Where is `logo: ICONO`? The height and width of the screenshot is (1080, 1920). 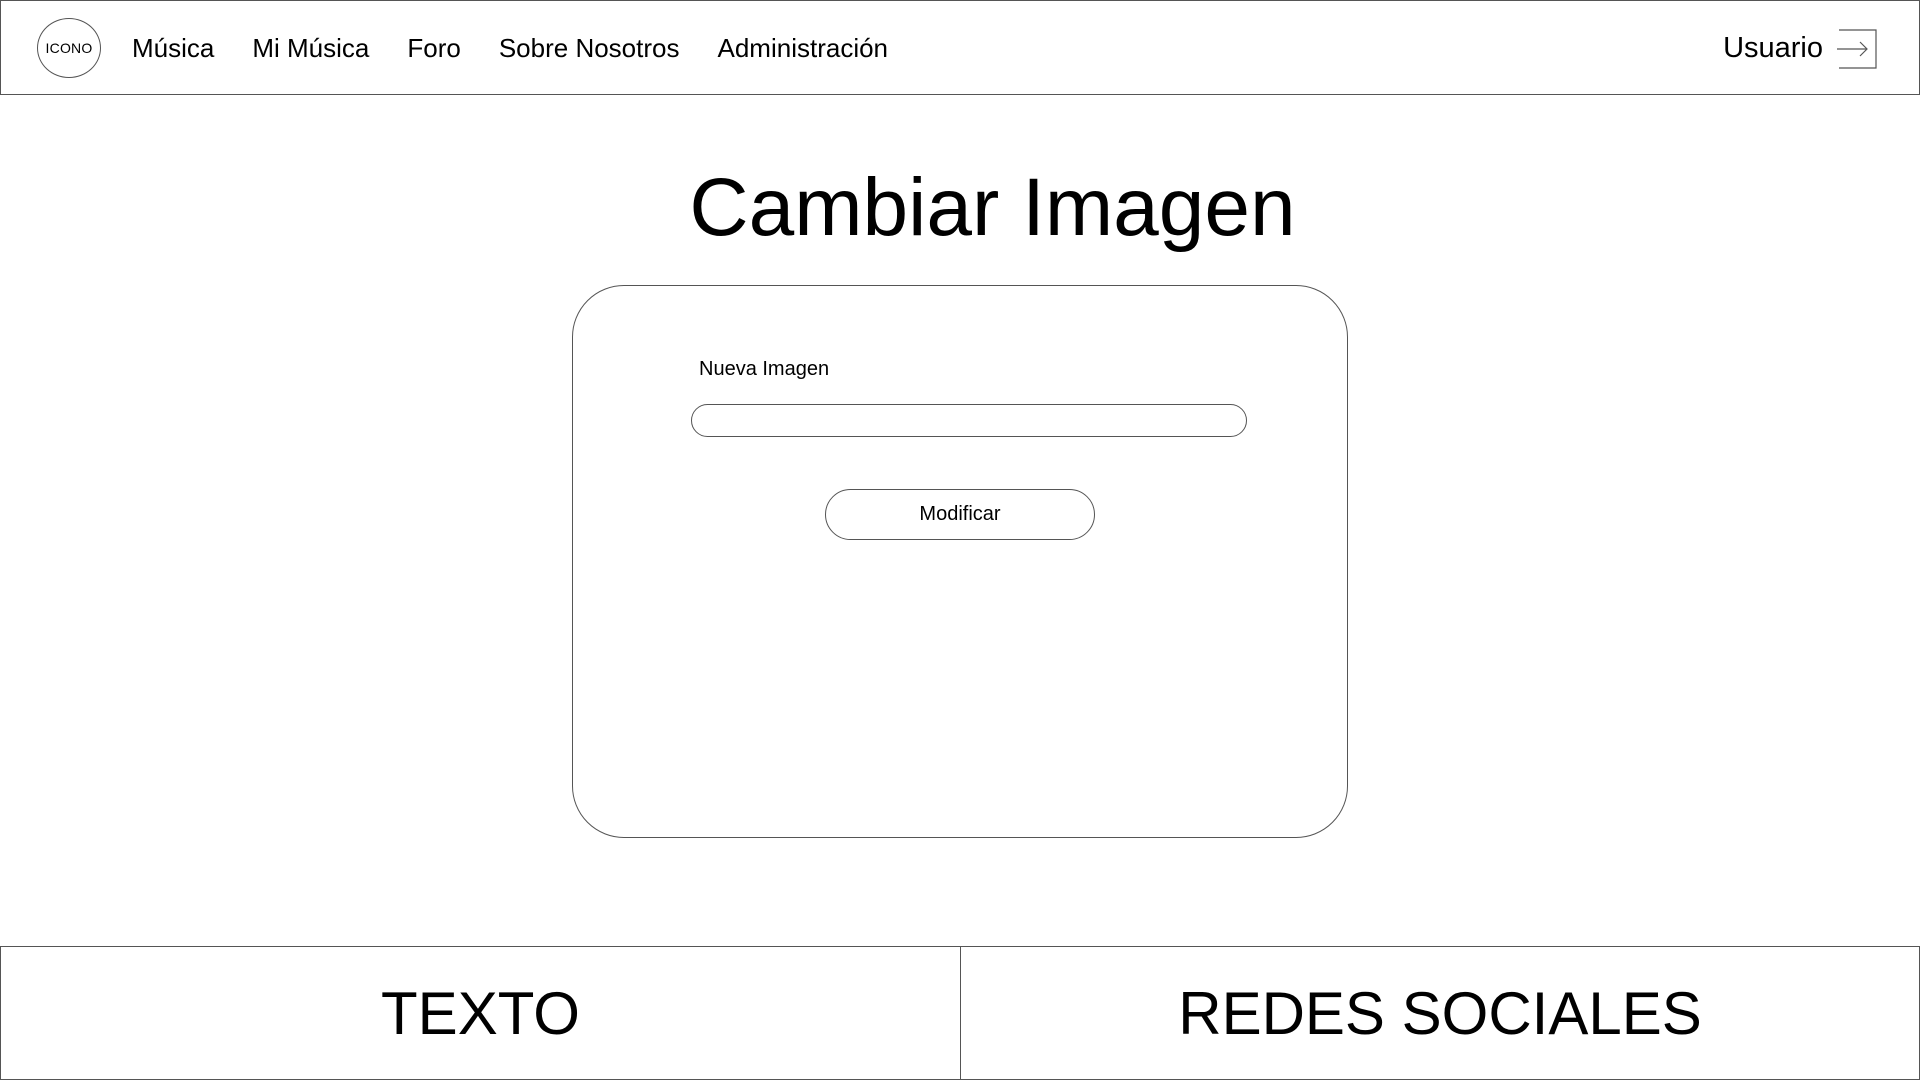
logo: ICONO is located at coordinates (69, 48).